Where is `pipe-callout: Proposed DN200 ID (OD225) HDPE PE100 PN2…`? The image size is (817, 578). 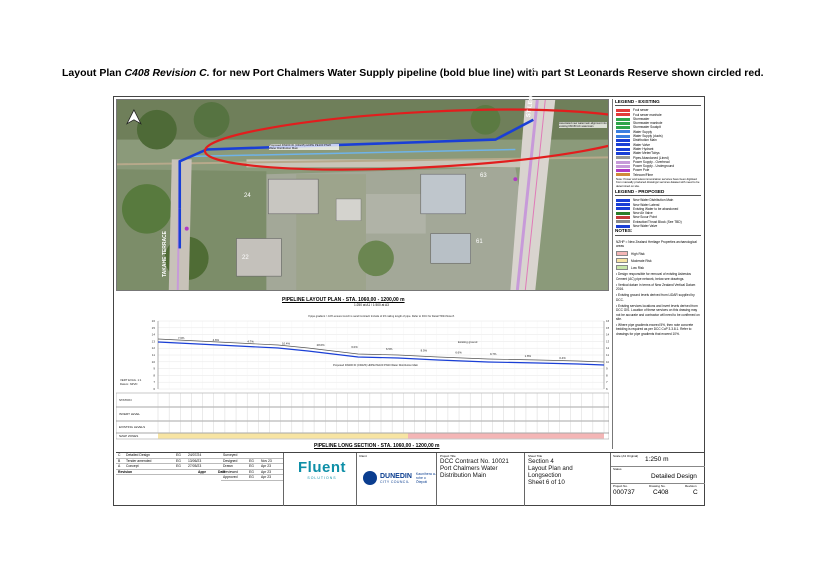
pipe-callout: Proposed DN200 ID (OD225) HDPE PE100 PN2… is located at coordinates (304, 147).